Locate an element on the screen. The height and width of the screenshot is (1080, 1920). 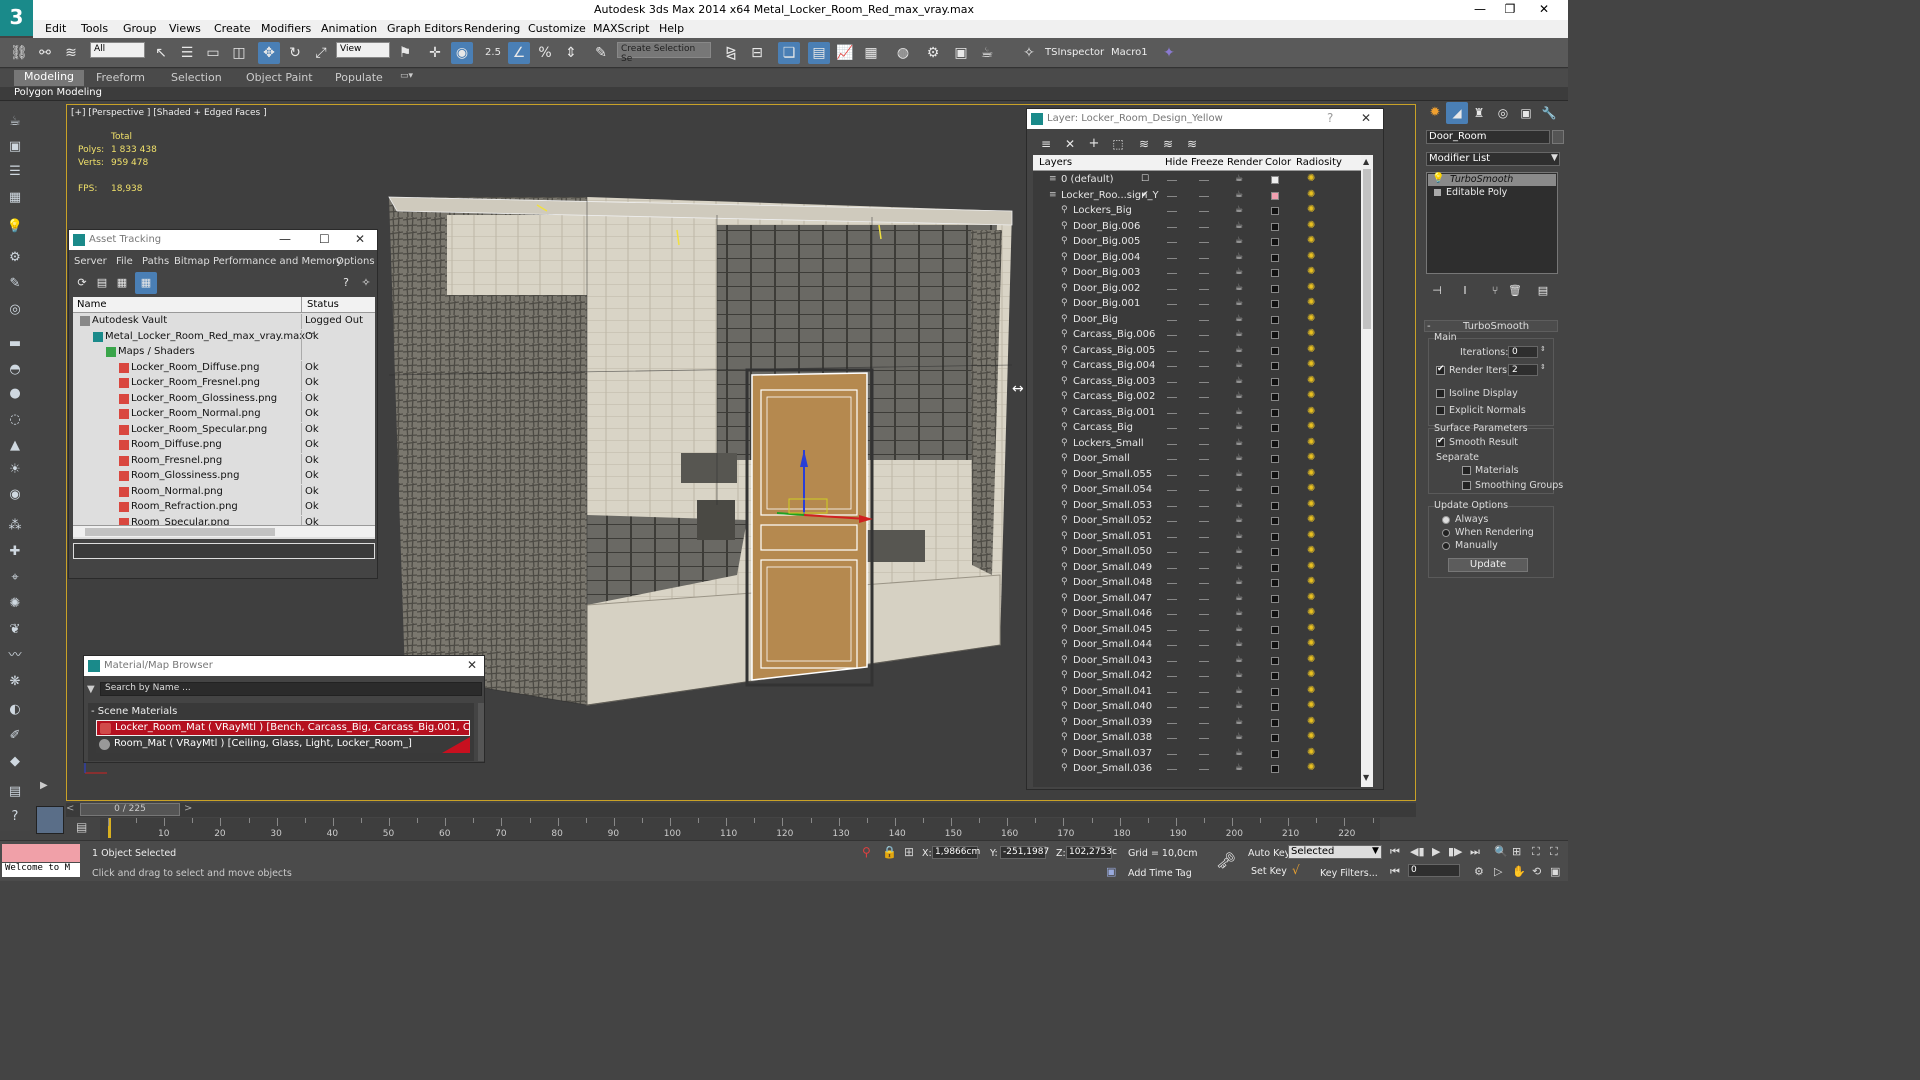
folder-icon: ▤ is located at coordinates (15, 792).